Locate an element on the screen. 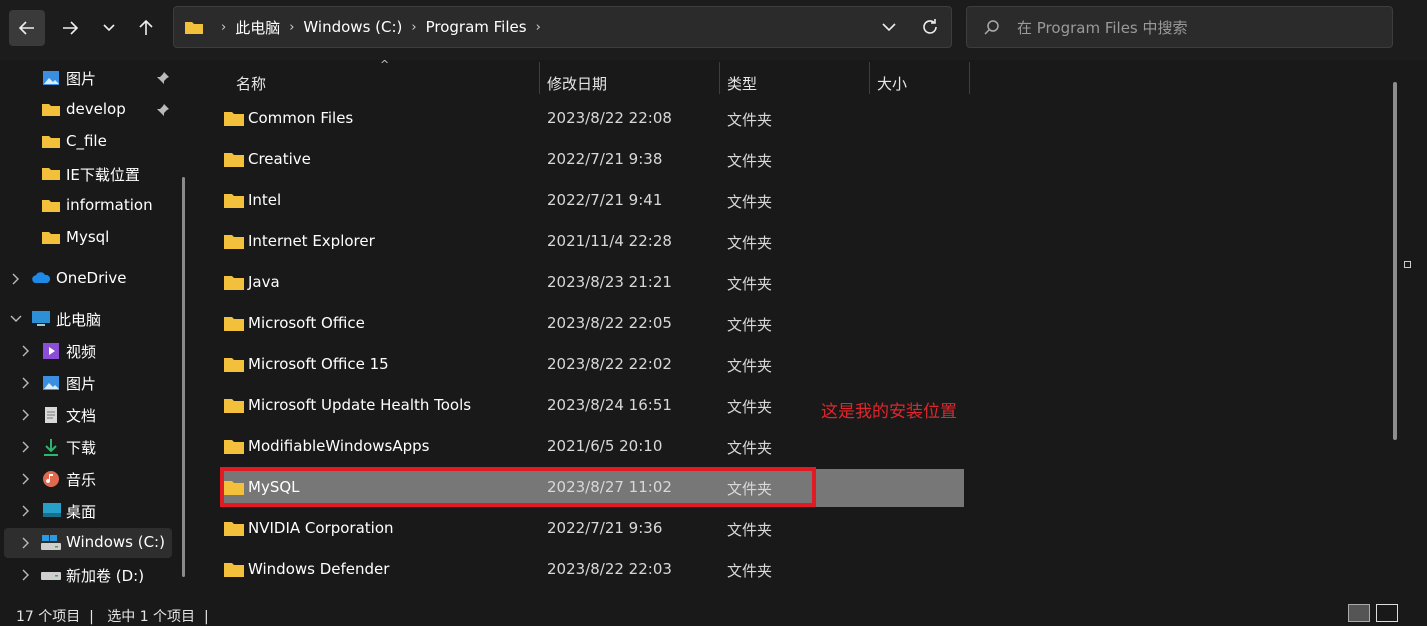 The width and height of the screenshot is (1427, 626). resize-handle is located at coordinates (1407, 264).